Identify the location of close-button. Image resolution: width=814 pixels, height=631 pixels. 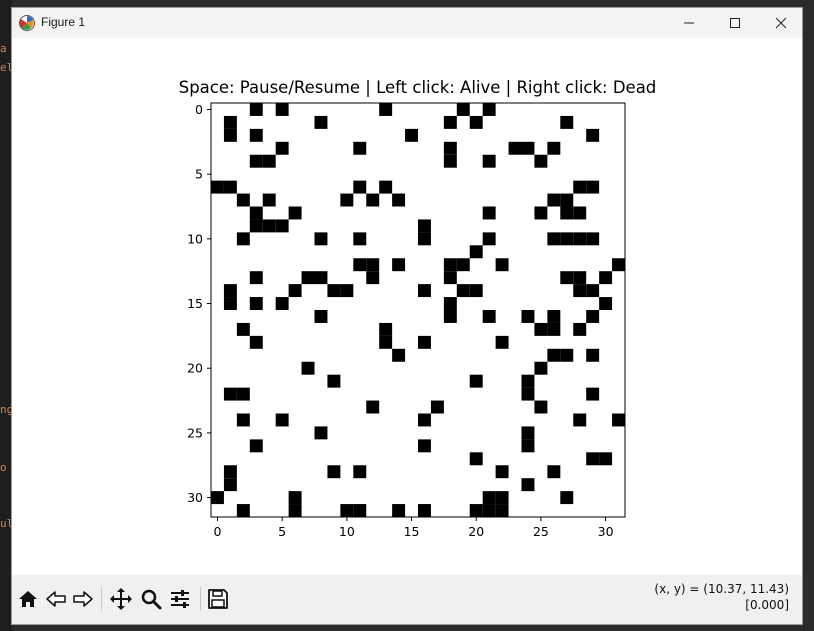
(781, 23).